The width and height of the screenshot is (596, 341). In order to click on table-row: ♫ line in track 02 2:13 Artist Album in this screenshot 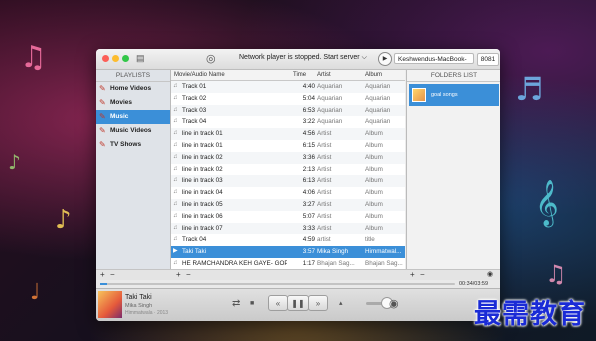, I will do `click(288, 170)`.